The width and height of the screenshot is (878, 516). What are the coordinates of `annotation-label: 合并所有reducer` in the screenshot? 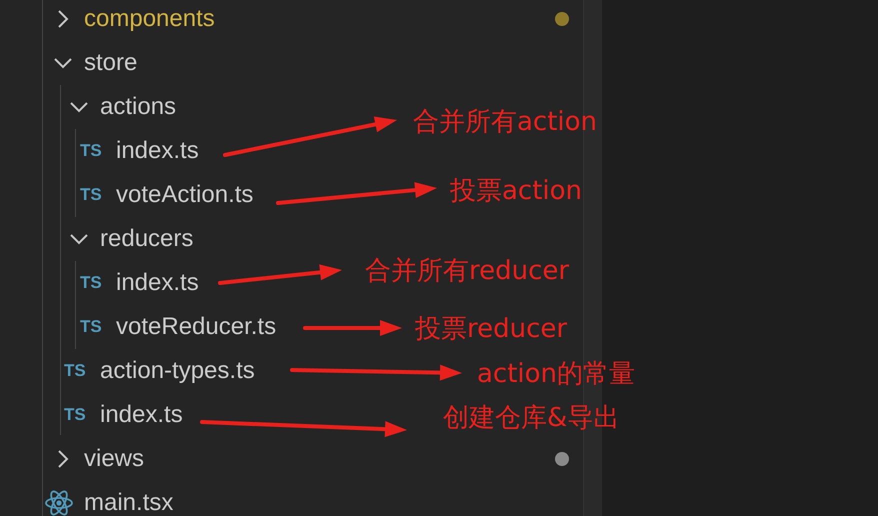 It's located at (467, 271).